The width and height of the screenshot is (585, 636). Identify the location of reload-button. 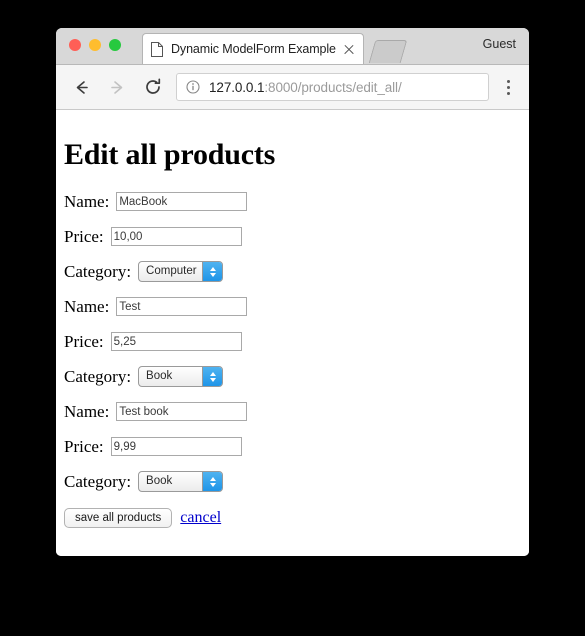
(153, 87).